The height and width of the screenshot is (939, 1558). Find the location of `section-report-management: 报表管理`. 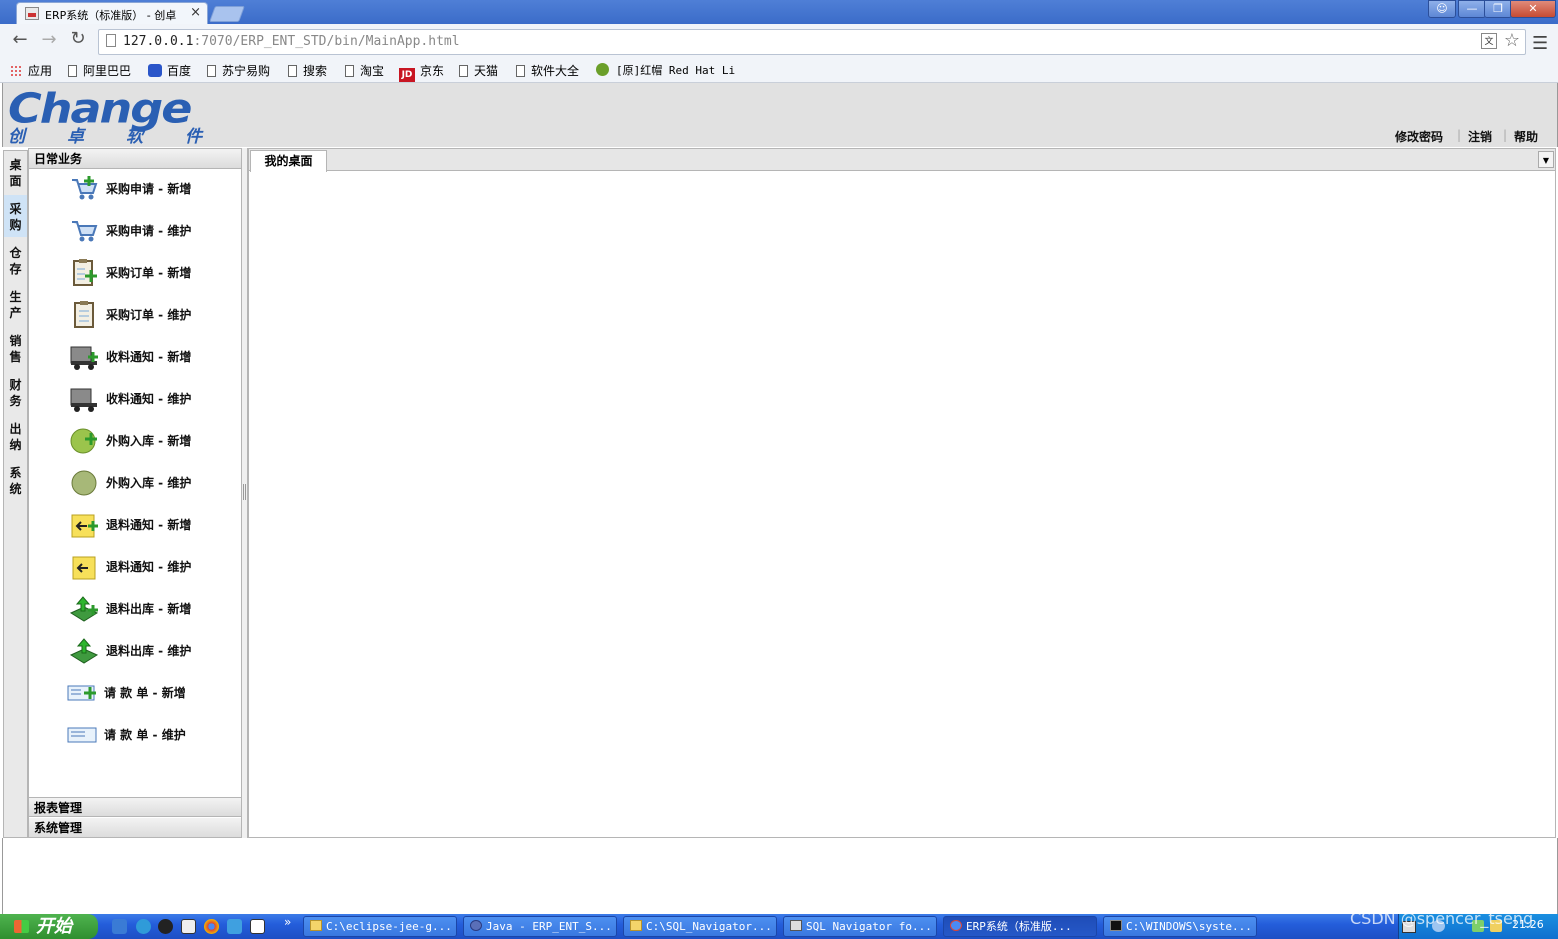

section-report-management: 报表管理 is located at coordinates (135, 807).